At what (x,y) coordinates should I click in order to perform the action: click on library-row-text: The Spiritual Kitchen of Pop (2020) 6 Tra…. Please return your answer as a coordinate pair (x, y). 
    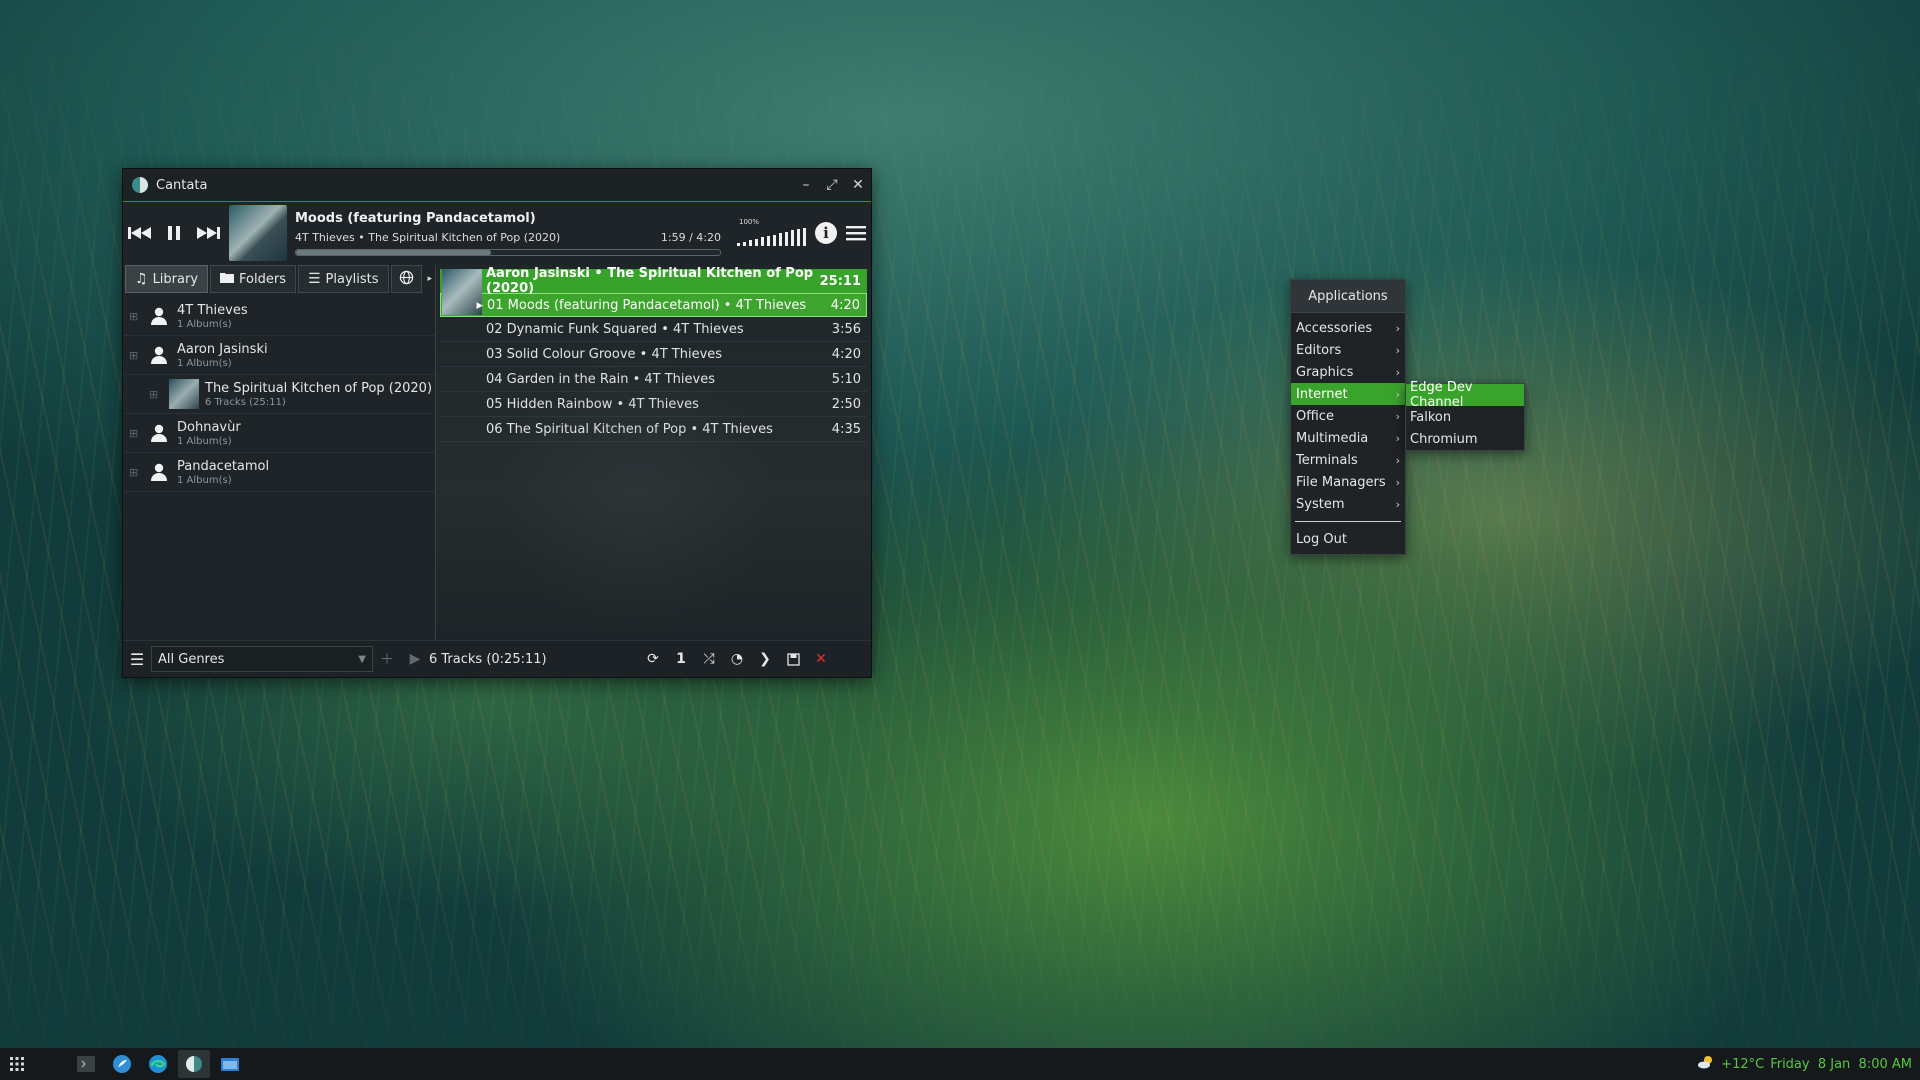
    Looking at the image, I should click on (318, 394).